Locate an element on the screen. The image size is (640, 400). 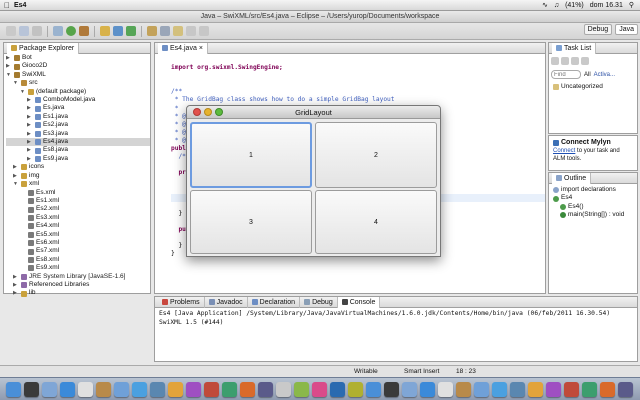
collapse-icon is located at coordinates (585, 61).